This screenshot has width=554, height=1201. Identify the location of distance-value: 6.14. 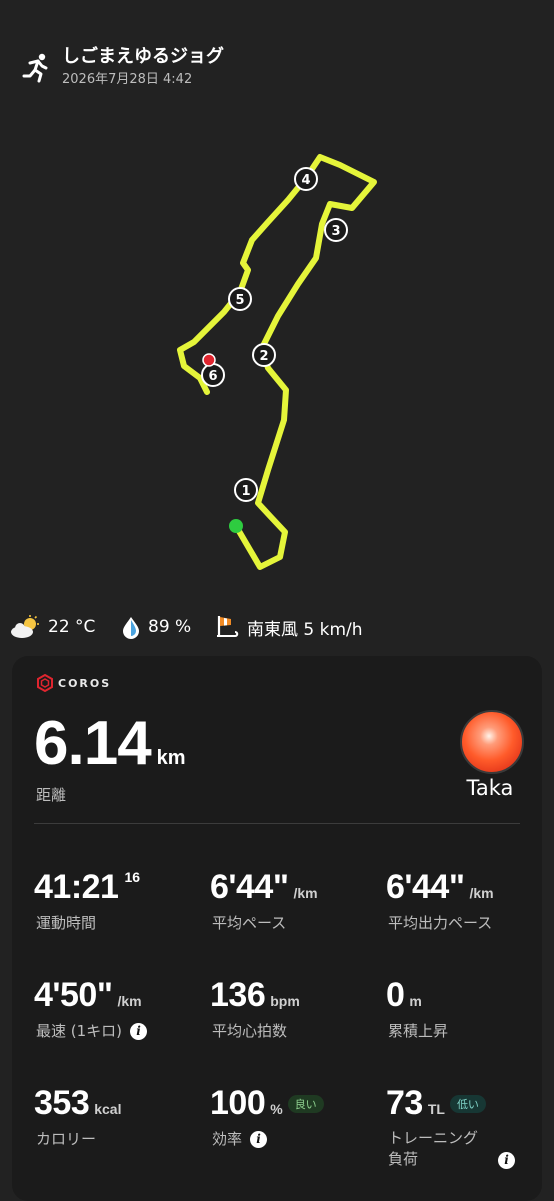
(93, 743).